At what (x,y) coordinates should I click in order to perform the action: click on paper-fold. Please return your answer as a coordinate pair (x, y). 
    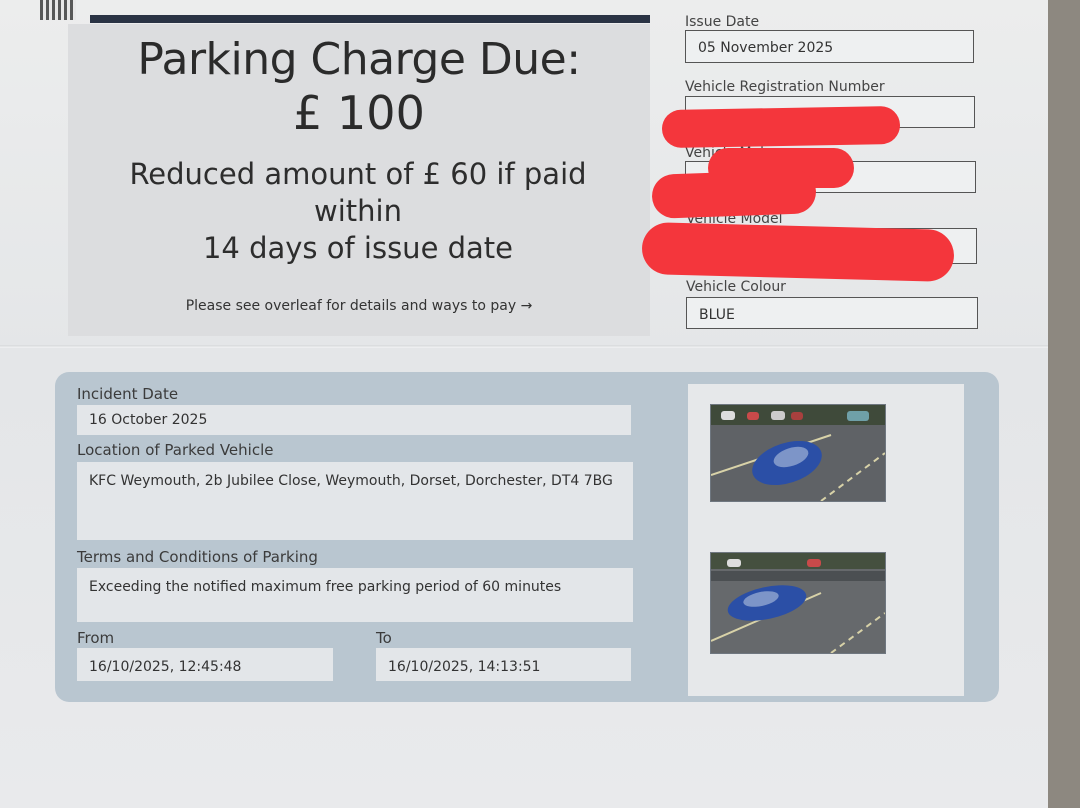
    Looking at the image, I should click on (524, 346).